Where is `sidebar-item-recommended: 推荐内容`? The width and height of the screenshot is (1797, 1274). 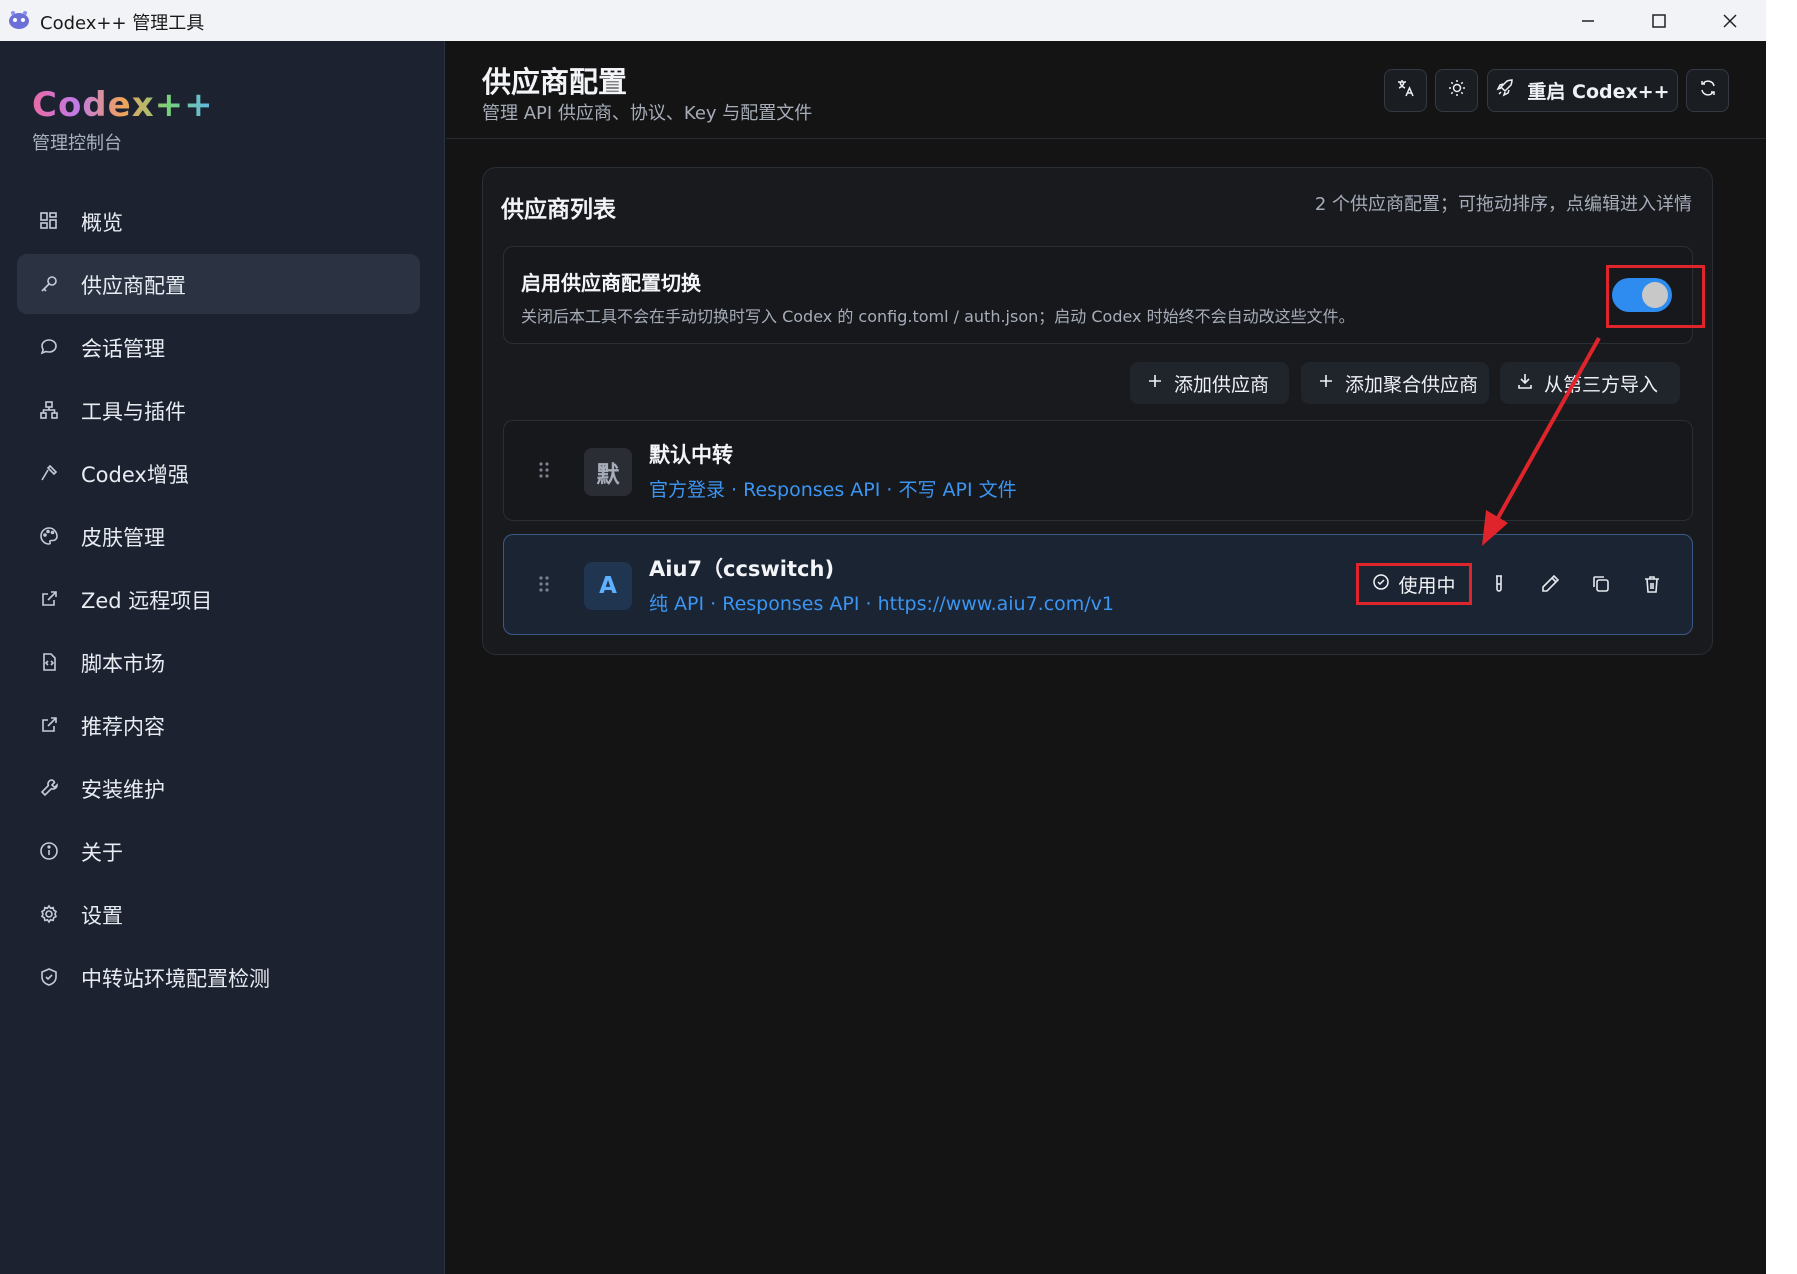 sidebar-item-recommended: 推荐内容 is located at coordinates (218, 725).